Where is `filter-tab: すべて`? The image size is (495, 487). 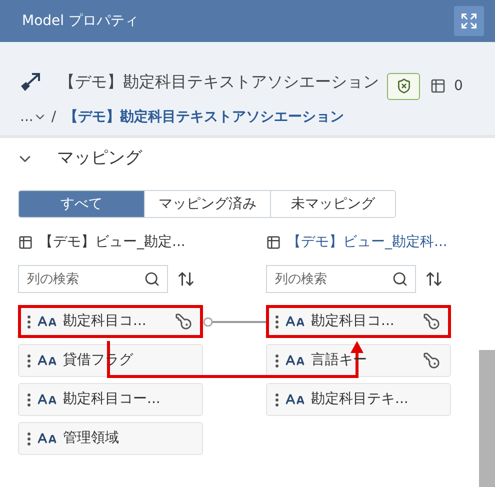
filter-tab: すべて is located at coordinates (81, 204).